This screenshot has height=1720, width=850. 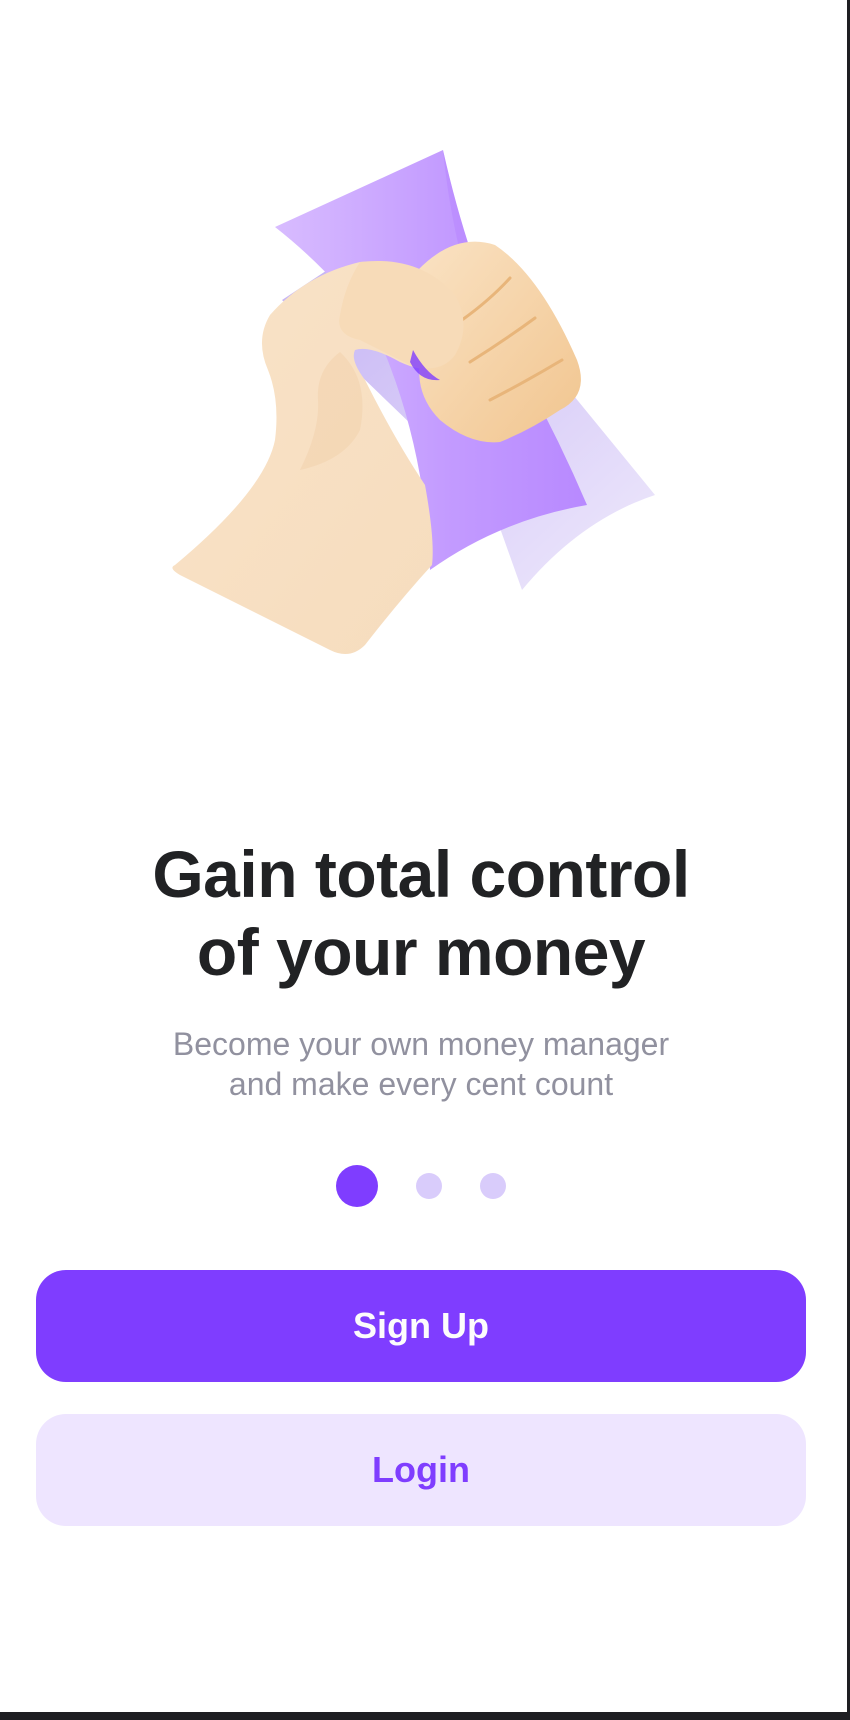 What do you see at coordinates (357, 1186) in the screenshot?
I see `pagination-dot-1-active` at bounding box center [357, 1186].